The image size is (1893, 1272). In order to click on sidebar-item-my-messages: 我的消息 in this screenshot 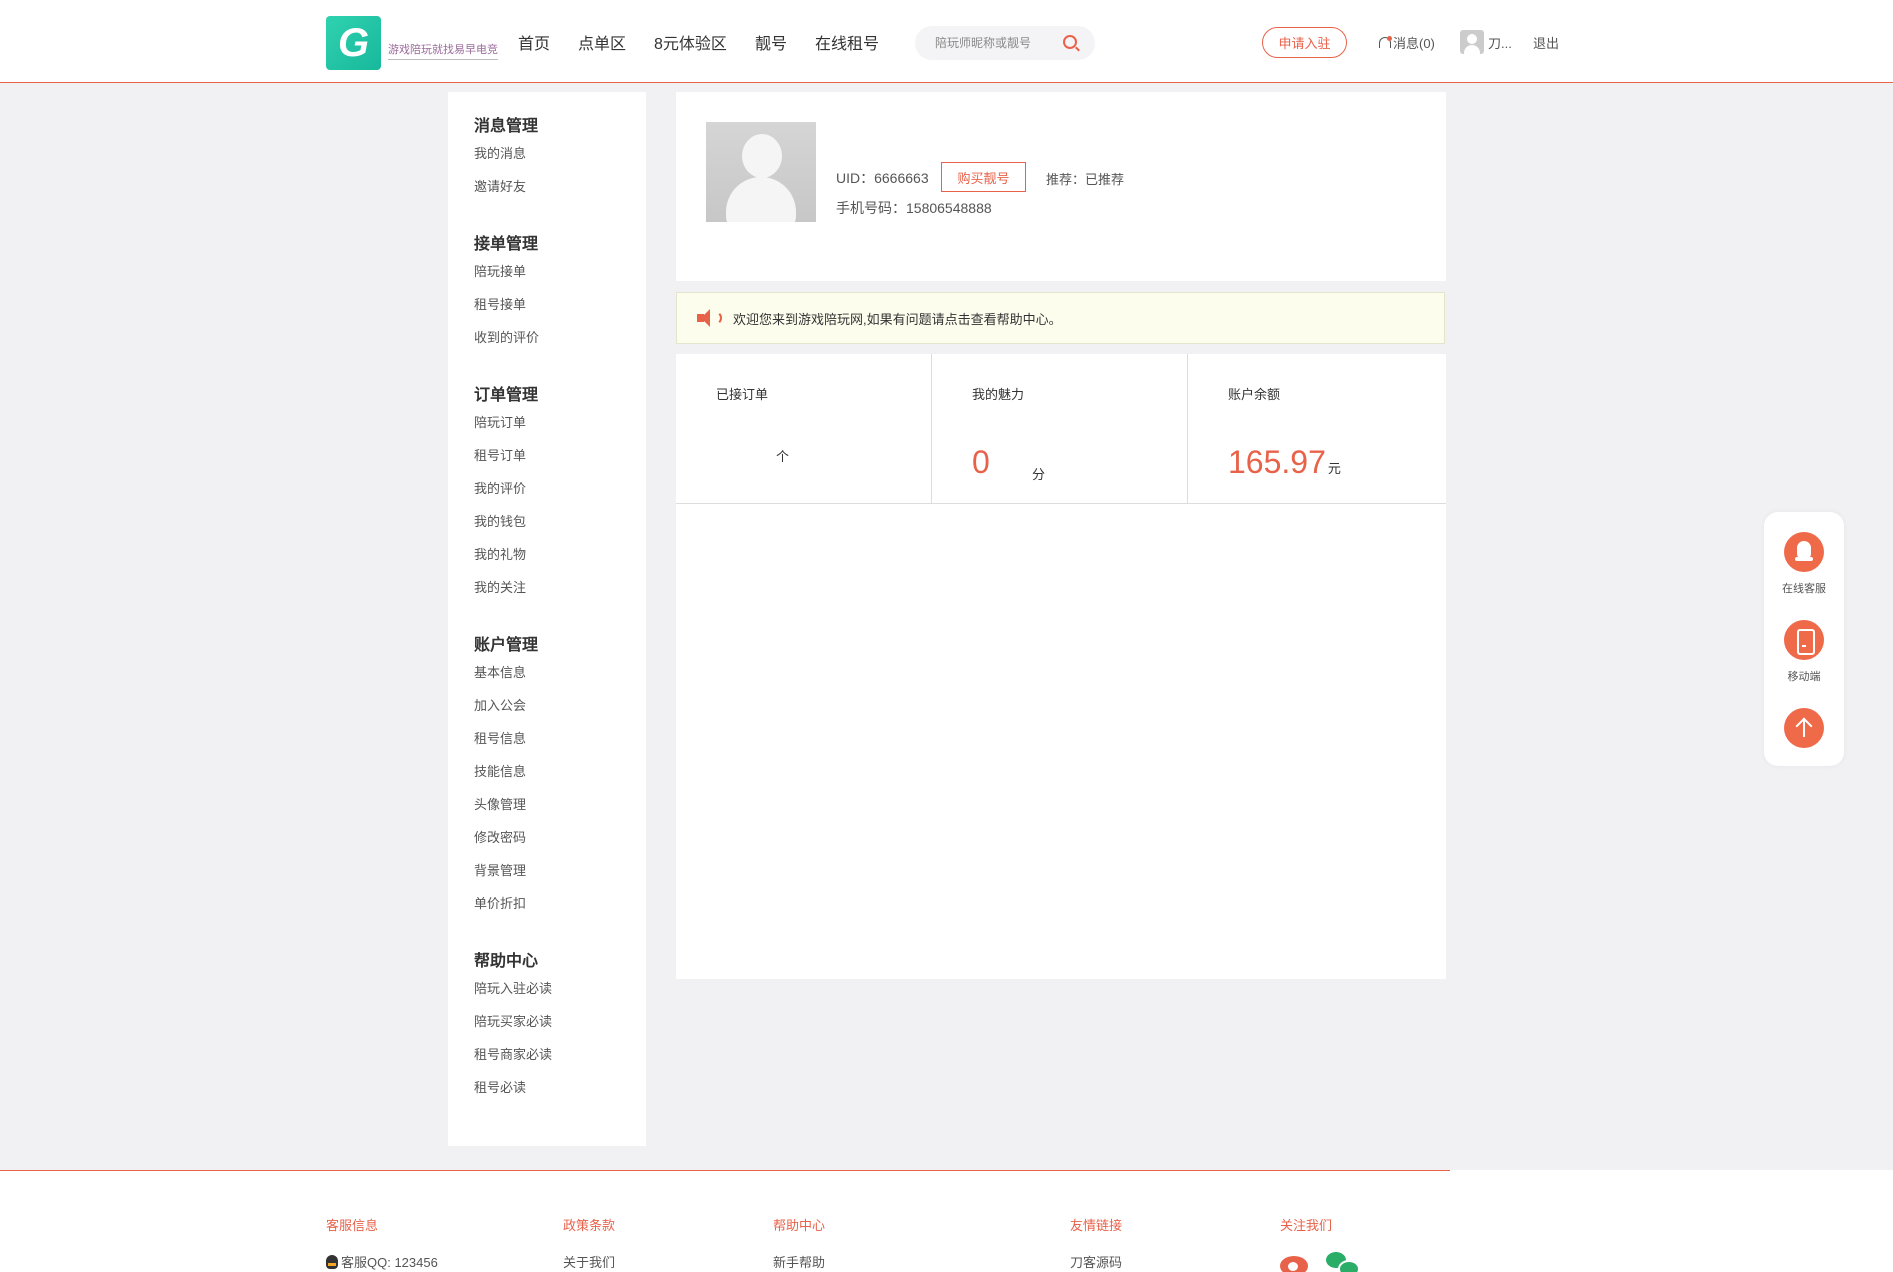, I will do `click(560, 160)`.